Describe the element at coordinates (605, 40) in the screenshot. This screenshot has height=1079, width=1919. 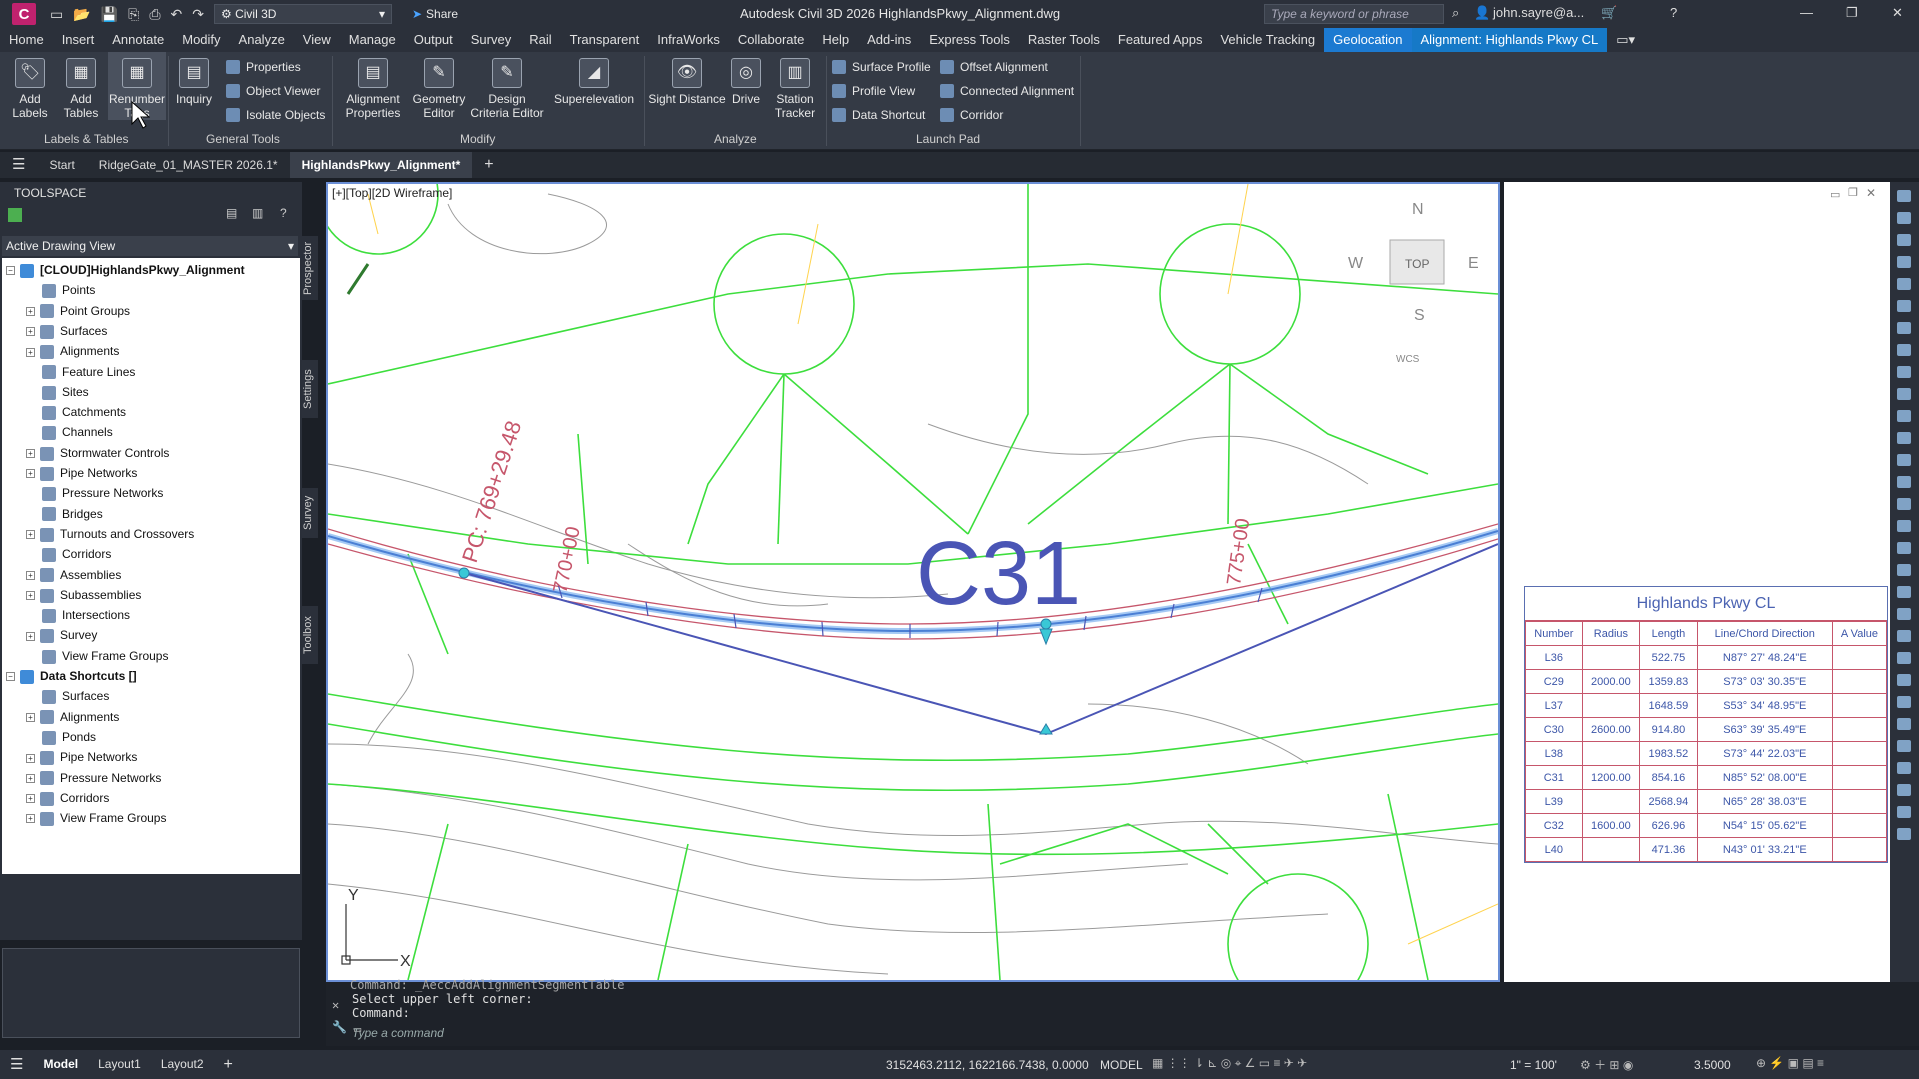
I see `ribbon-tab-transparent: Transparent` at that location.